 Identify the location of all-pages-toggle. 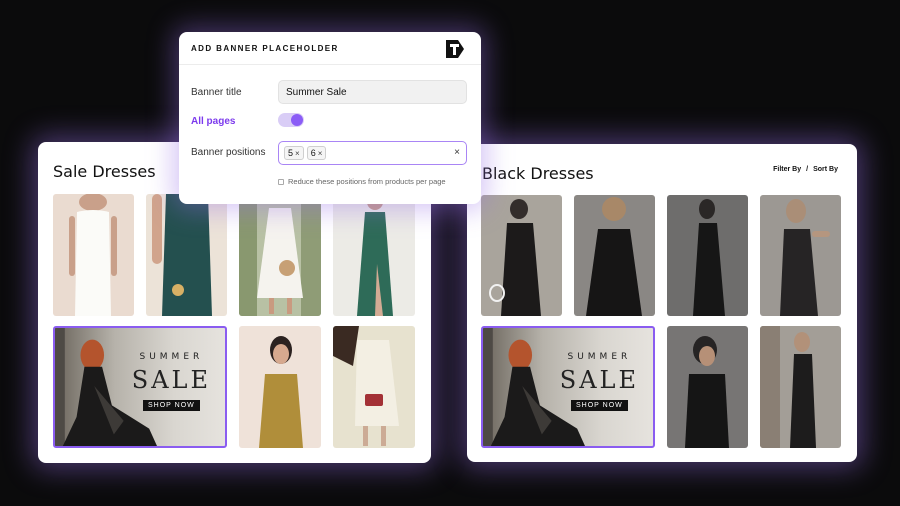
(291, 120).